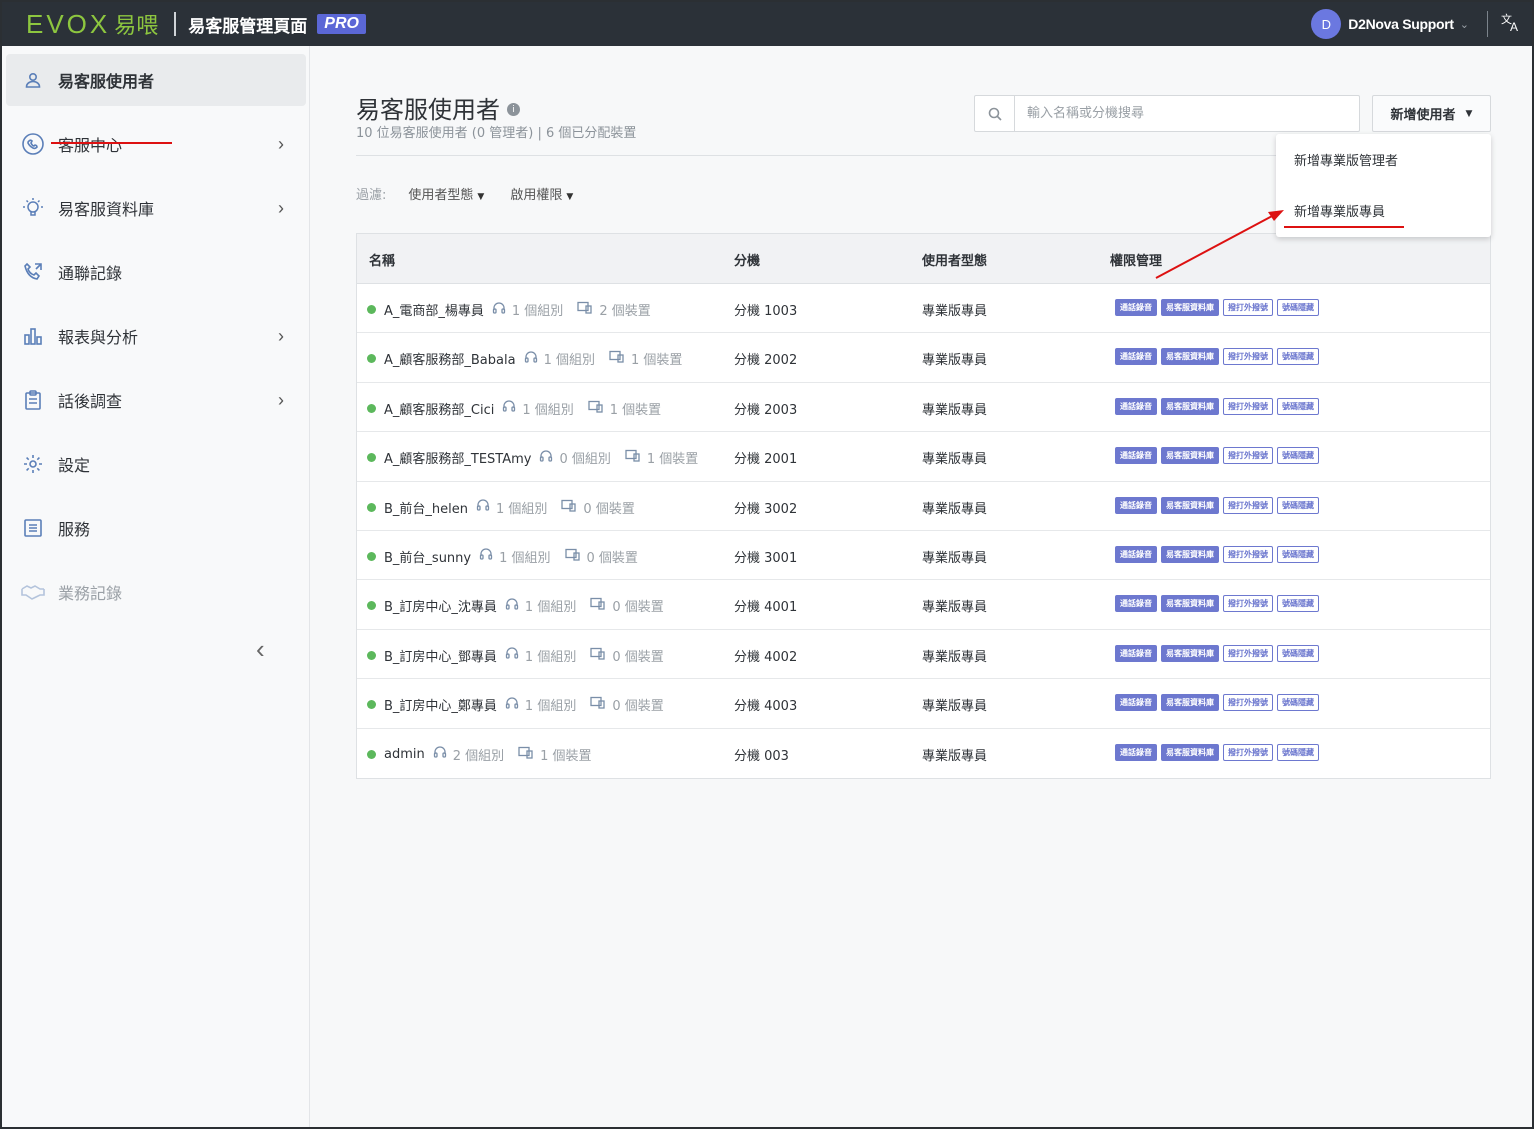  I want to click on filter-permission: 啟用權限 ▼, so click(541, 193).